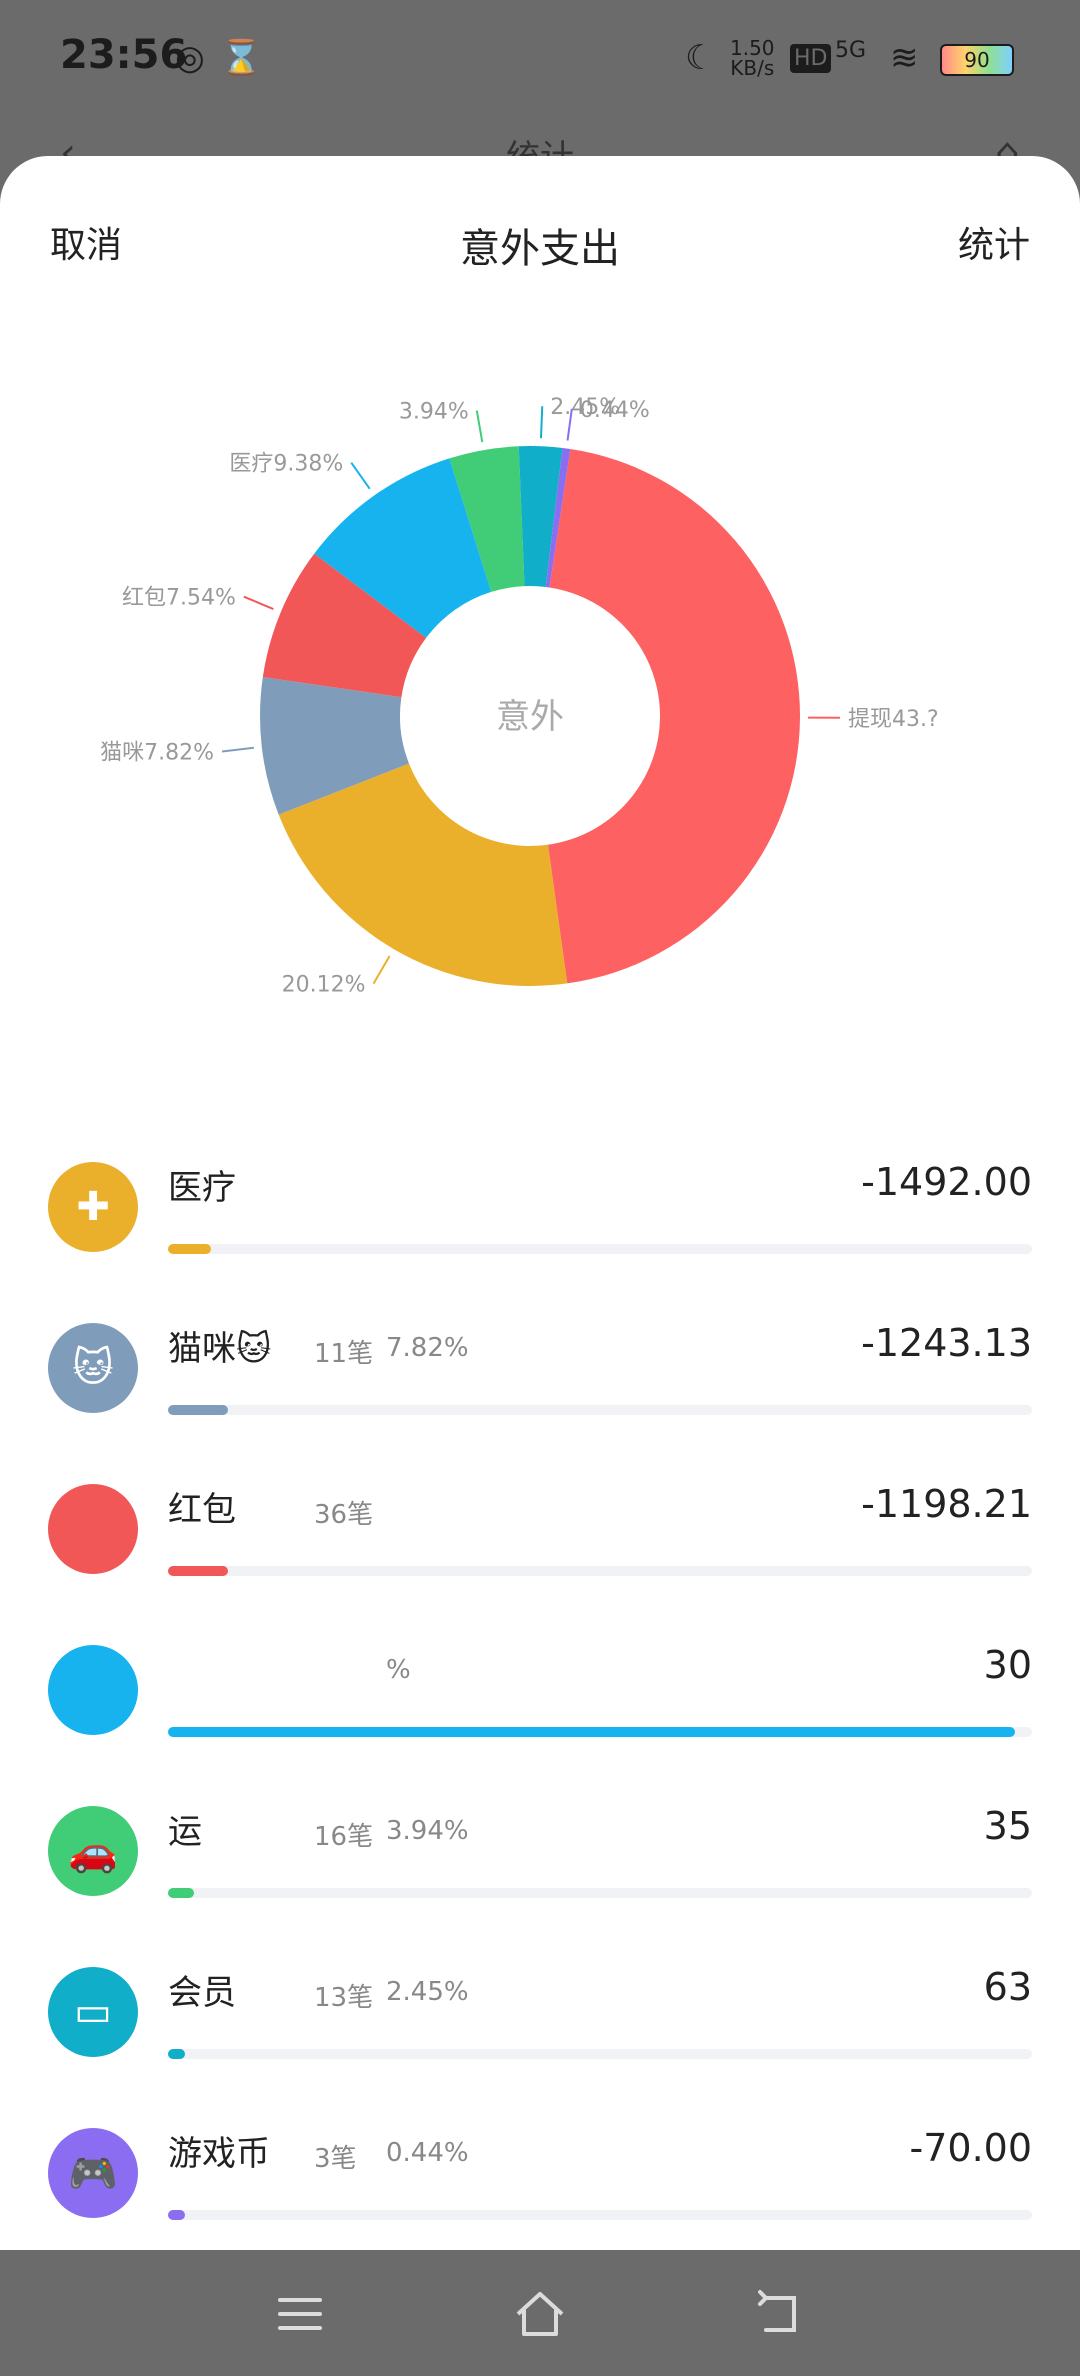  I want to click on membership-card-icon: ▭, so click(93, 2012).